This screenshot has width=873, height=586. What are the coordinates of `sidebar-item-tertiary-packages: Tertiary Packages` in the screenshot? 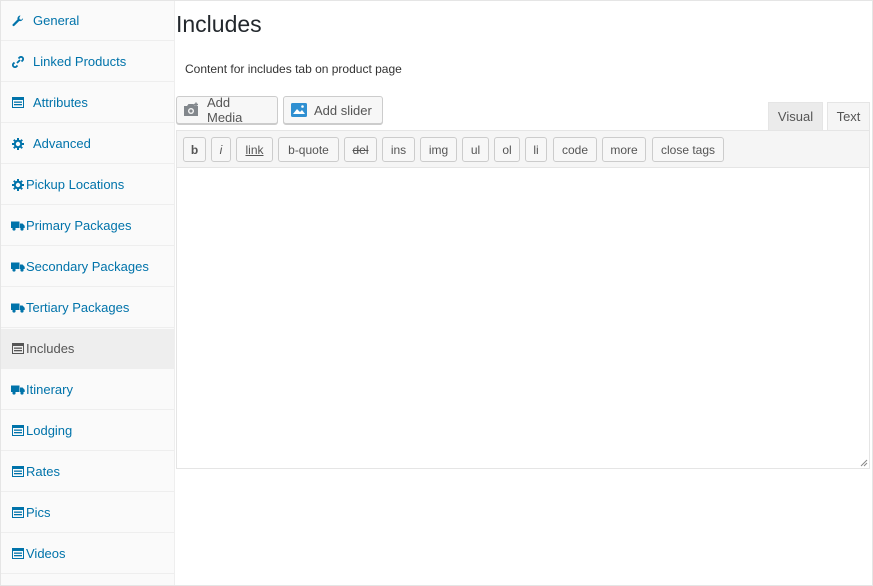 It's located at (87, 308).